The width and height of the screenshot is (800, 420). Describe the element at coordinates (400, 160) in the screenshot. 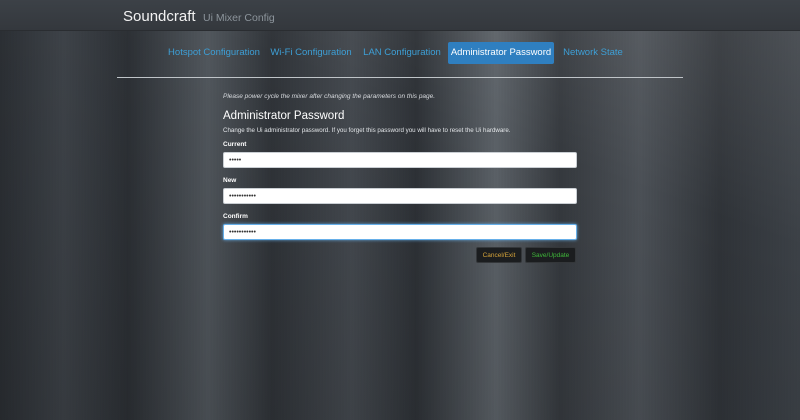

I see `current-password-field` at that location.